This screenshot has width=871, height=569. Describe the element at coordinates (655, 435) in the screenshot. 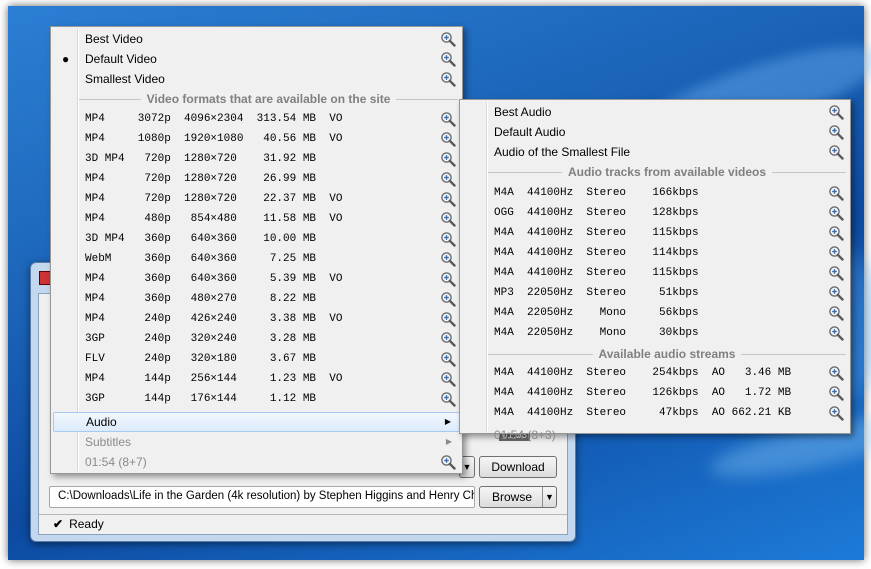

I see `audio-menu-footer: 01:54 (8+3)` at that location.